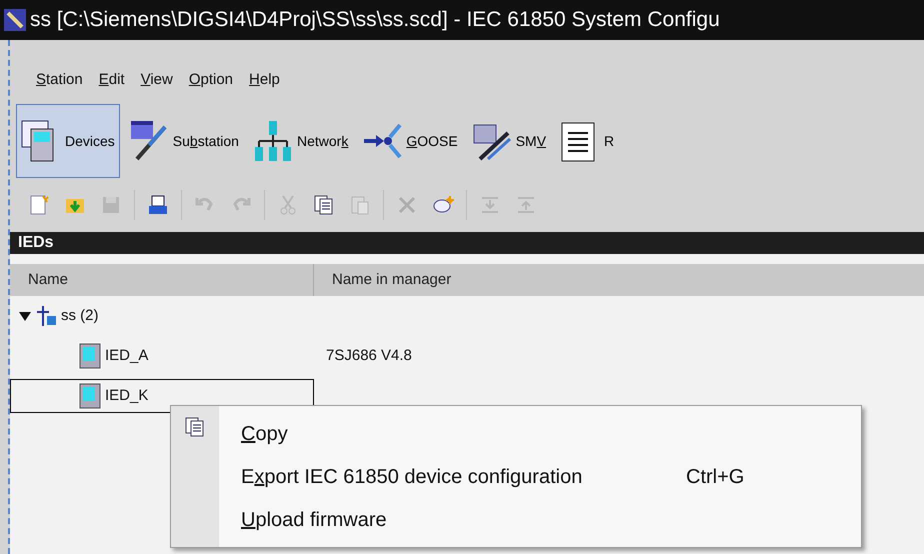 The width and height of the screenshot is (924, 554). I want to click on move-up-icon, so click(526, 205).